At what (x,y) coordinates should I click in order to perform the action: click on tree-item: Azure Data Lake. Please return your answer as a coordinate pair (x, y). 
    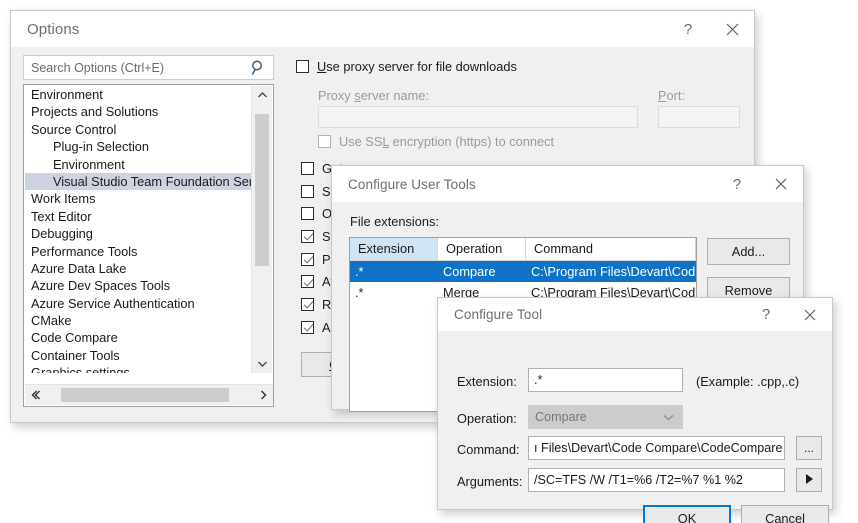
    Looking at the image, I should click on (139, 268).